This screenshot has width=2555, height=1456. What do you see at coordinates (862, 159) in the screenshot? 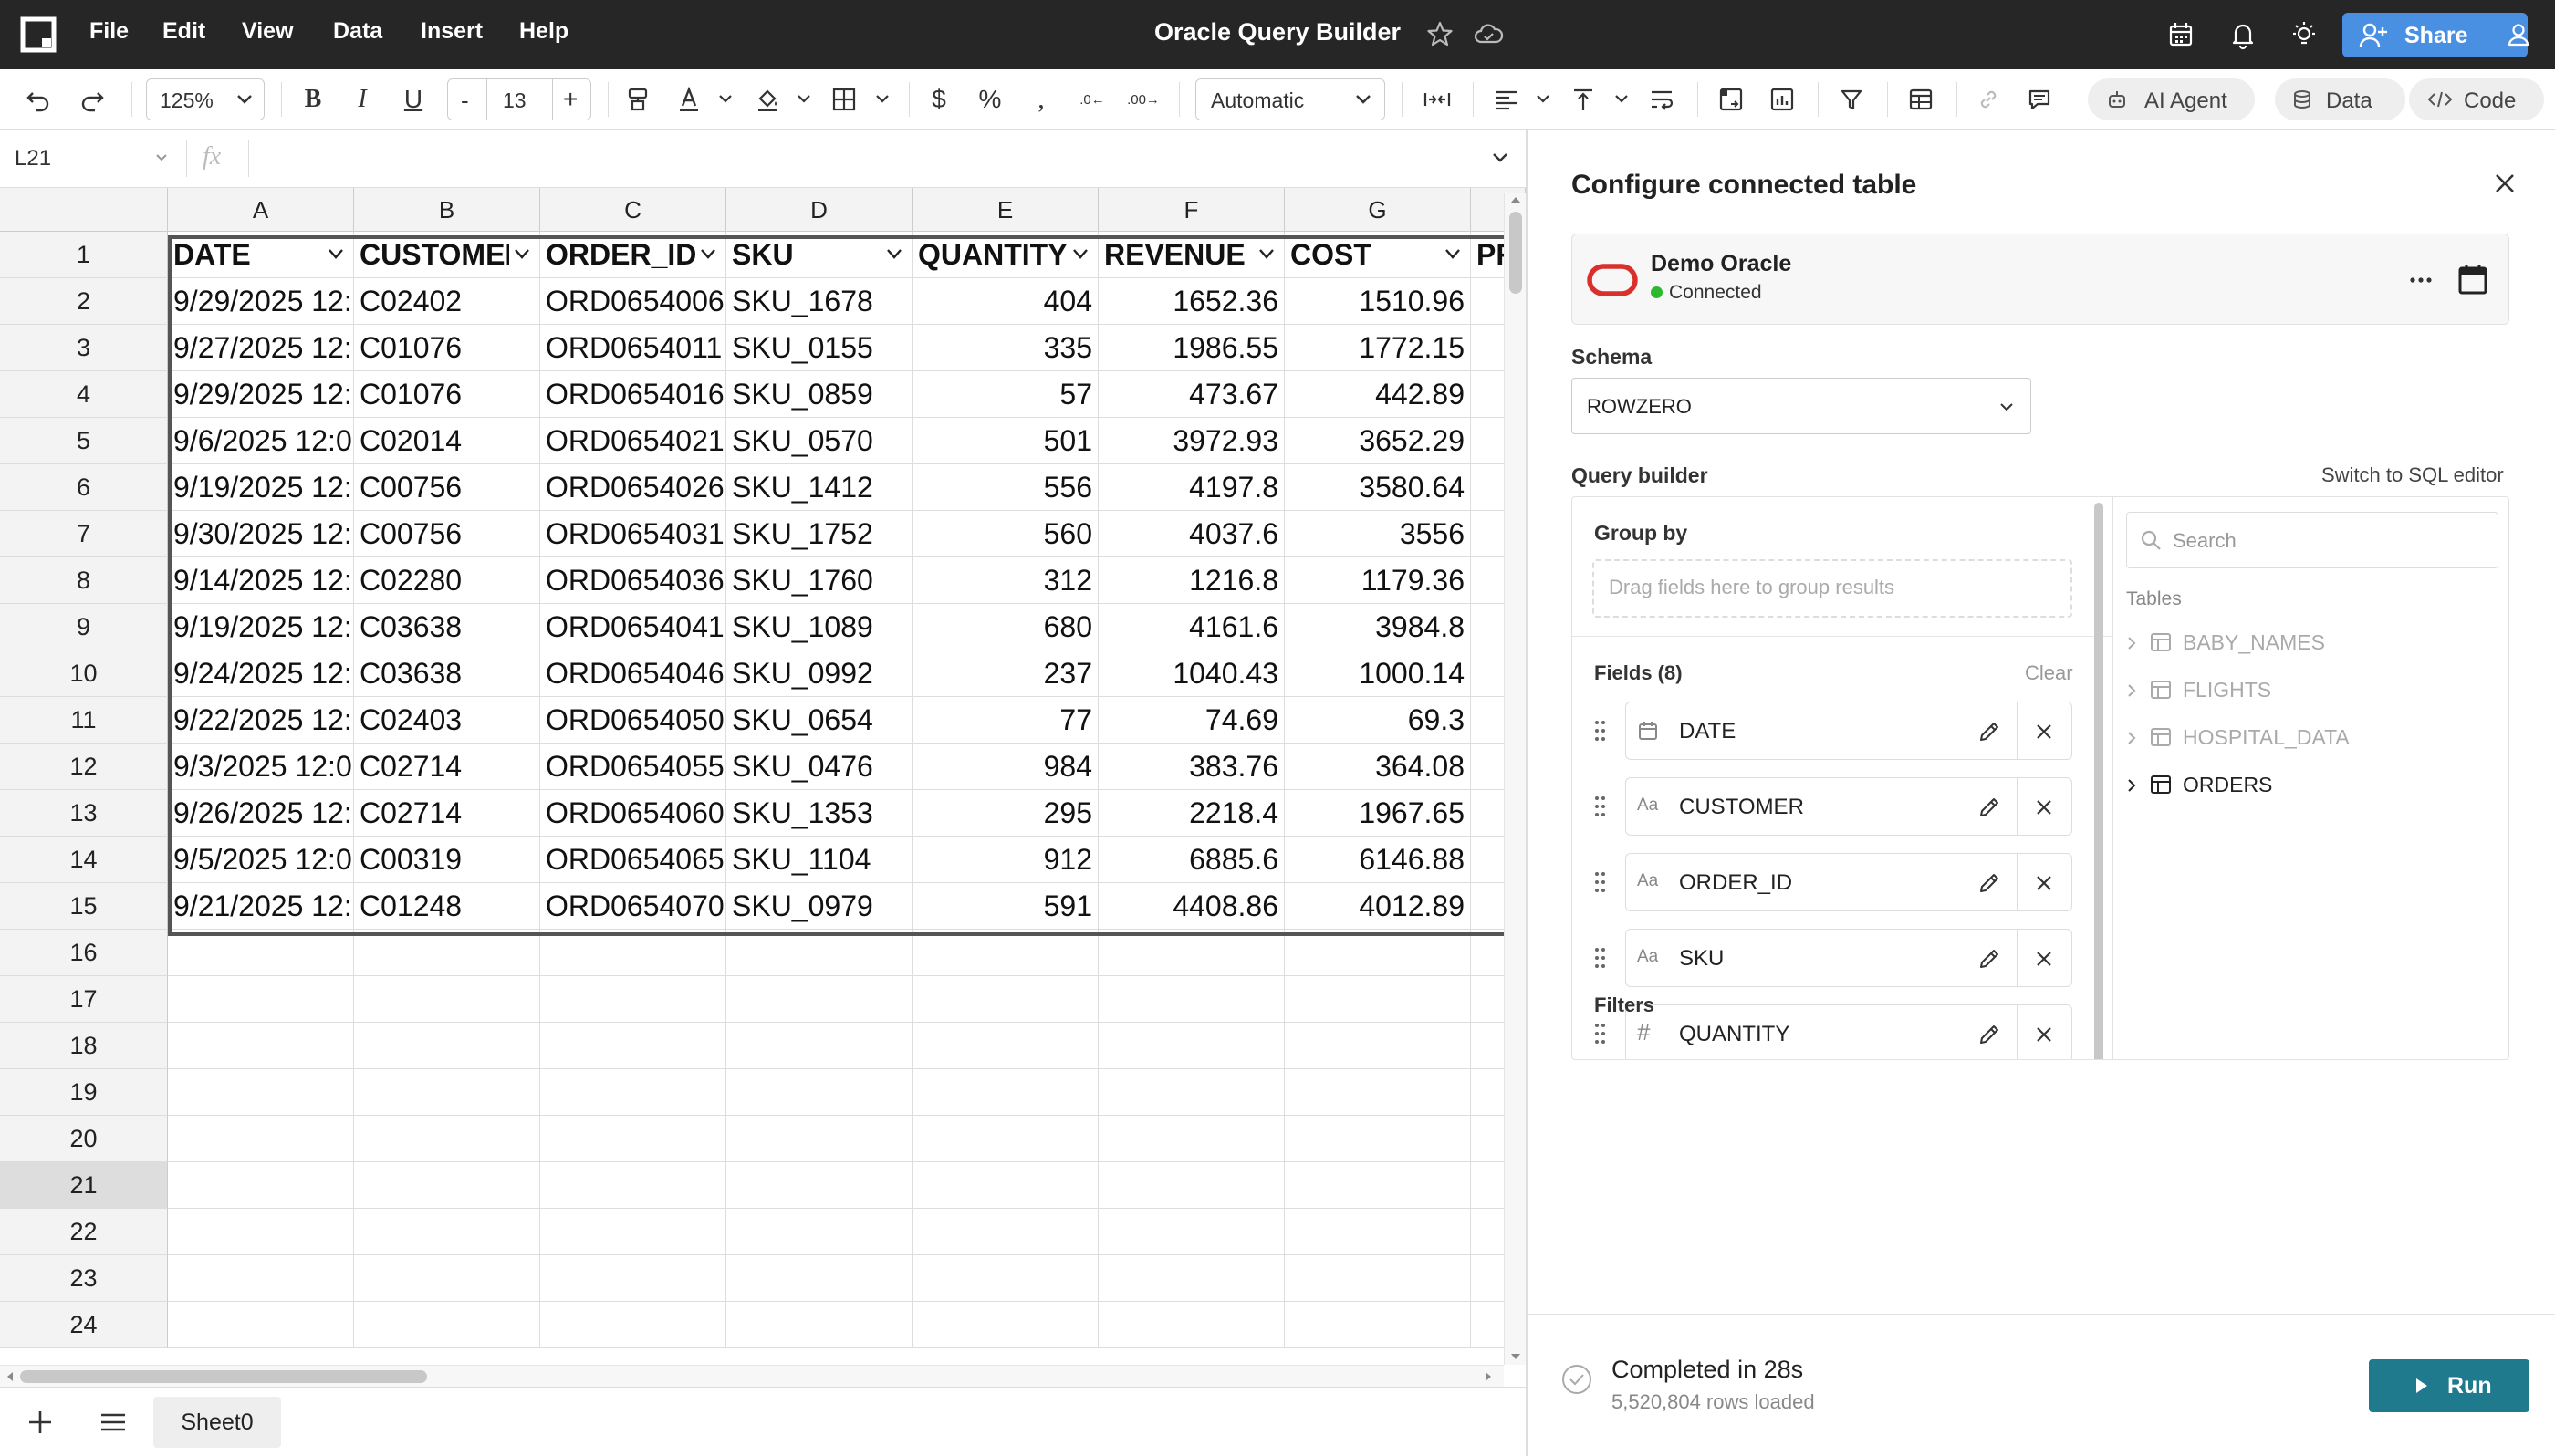
I see `formula-input` at bounding box center [862, 159].